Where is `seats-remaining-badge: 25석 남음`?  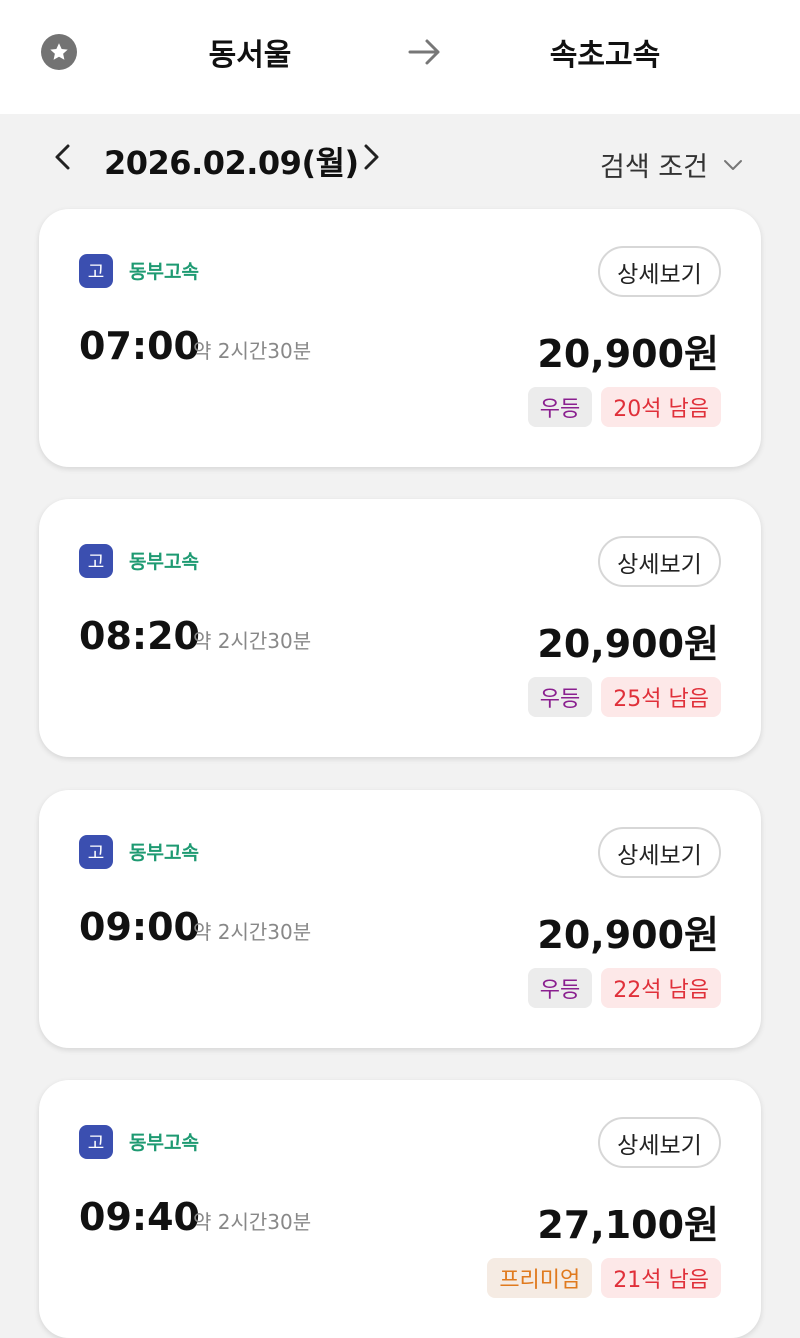 seats-remaining-badge: 25석 남음 is located at coordinates (661, 697).